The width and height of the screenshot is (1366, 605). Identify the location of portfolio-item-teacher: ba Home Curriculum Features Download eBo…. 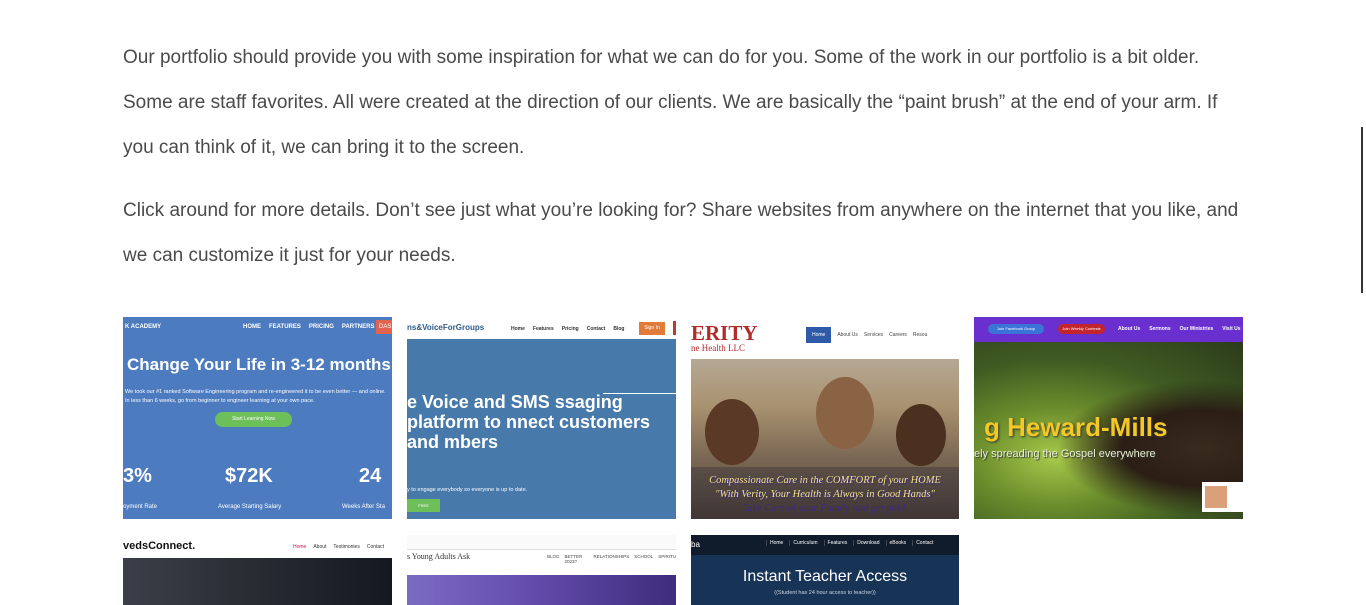
(825, 570).